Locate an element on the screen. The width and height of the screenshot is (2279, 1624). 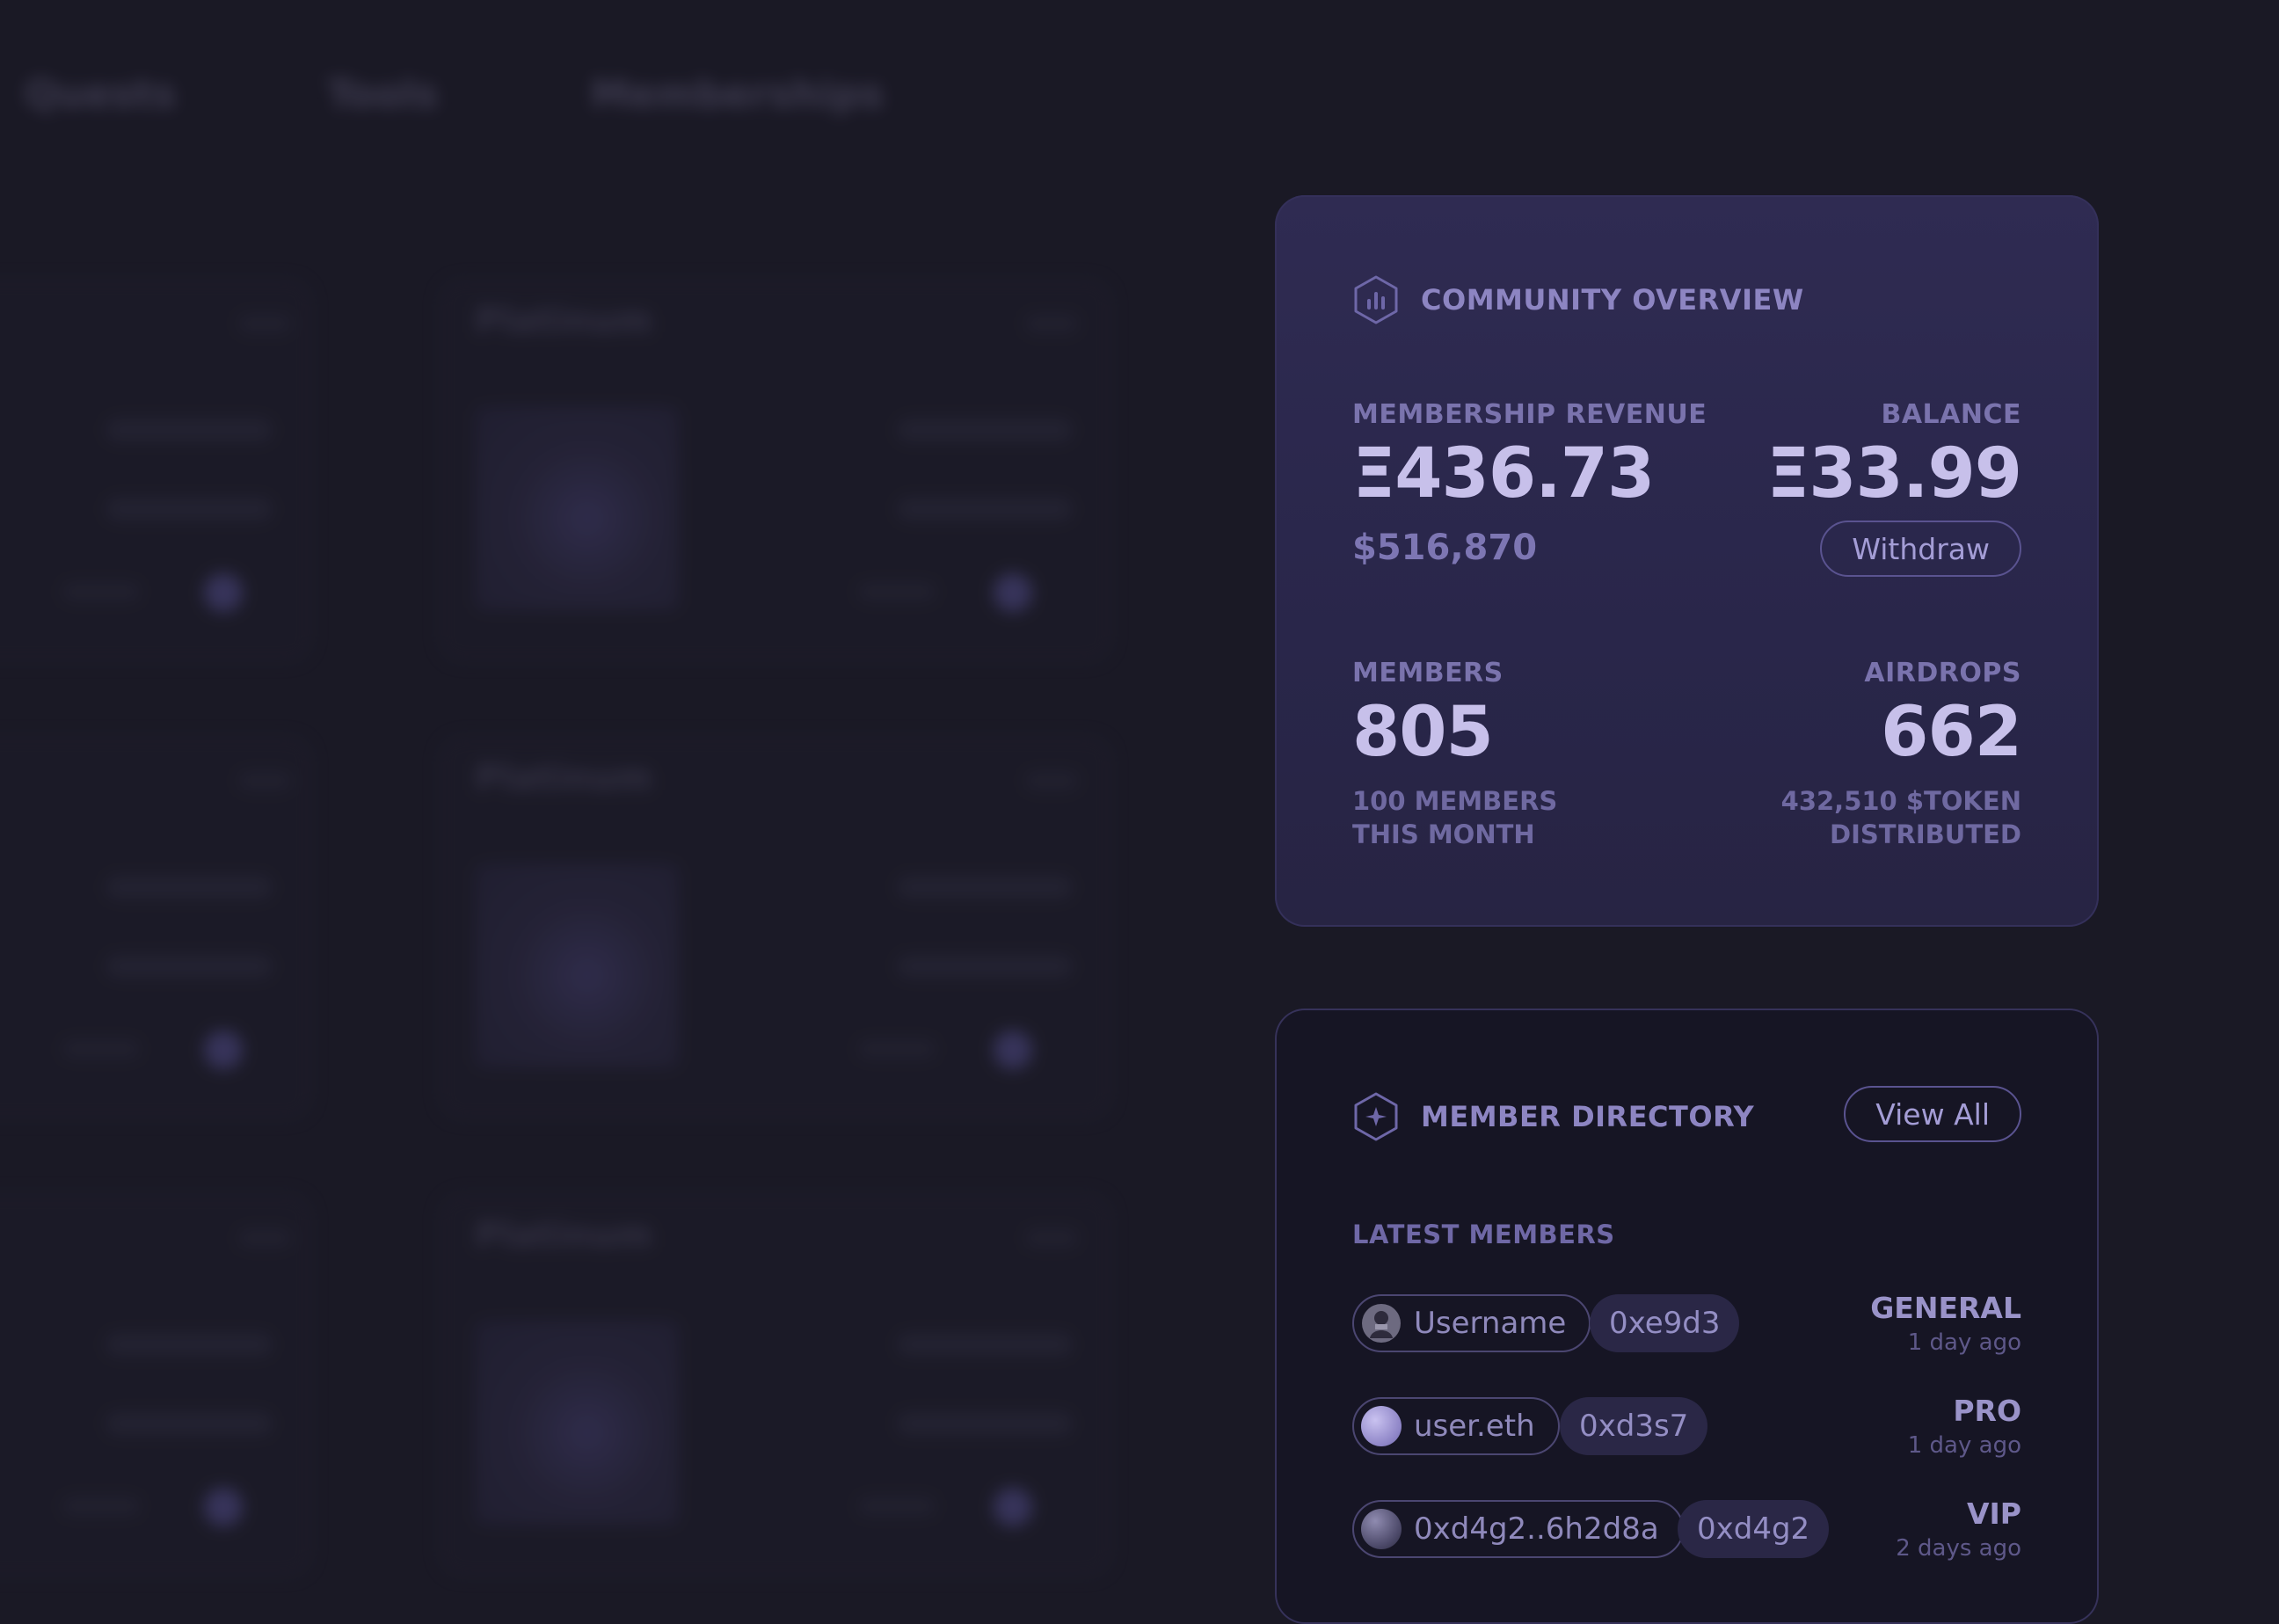
member-name: 0xd4g2..6h2d8a is located at coordinates (1536, 1529).